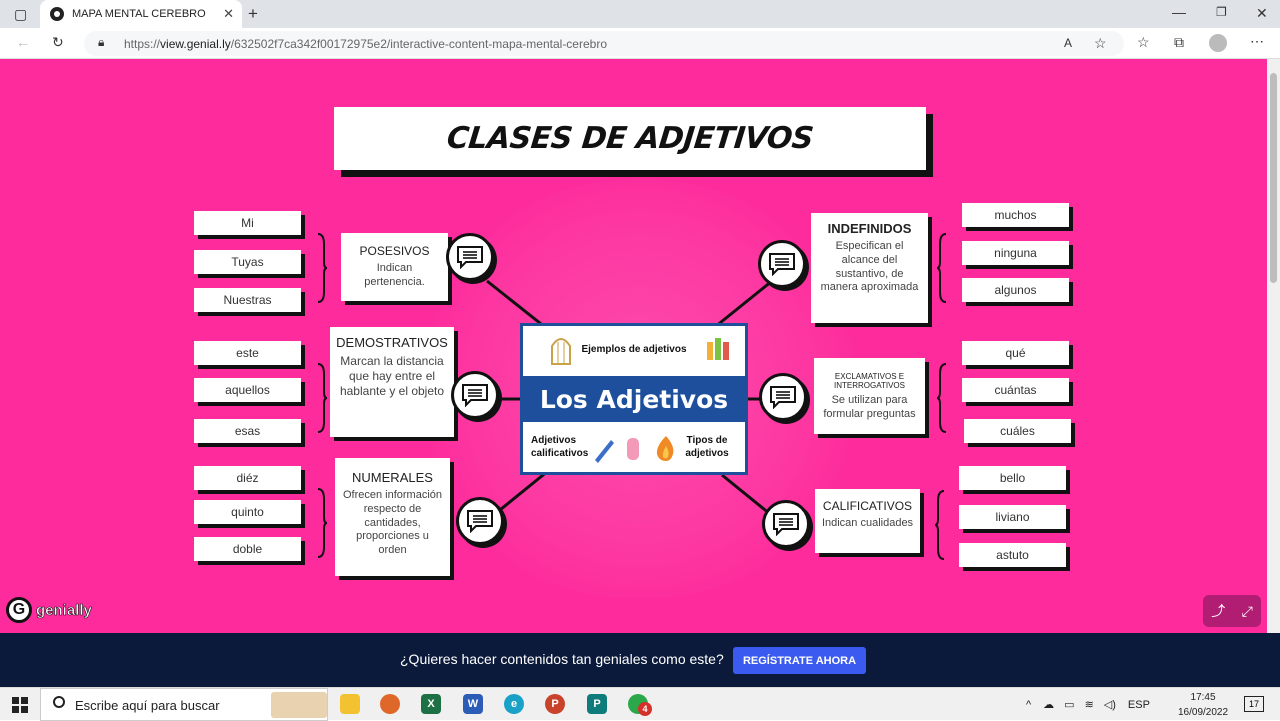 This screenshot has width=1280, height=721. Describe the element at coordinates (1143, 42) in the screenshot. I see `favorites-icon: ☆` at that location.